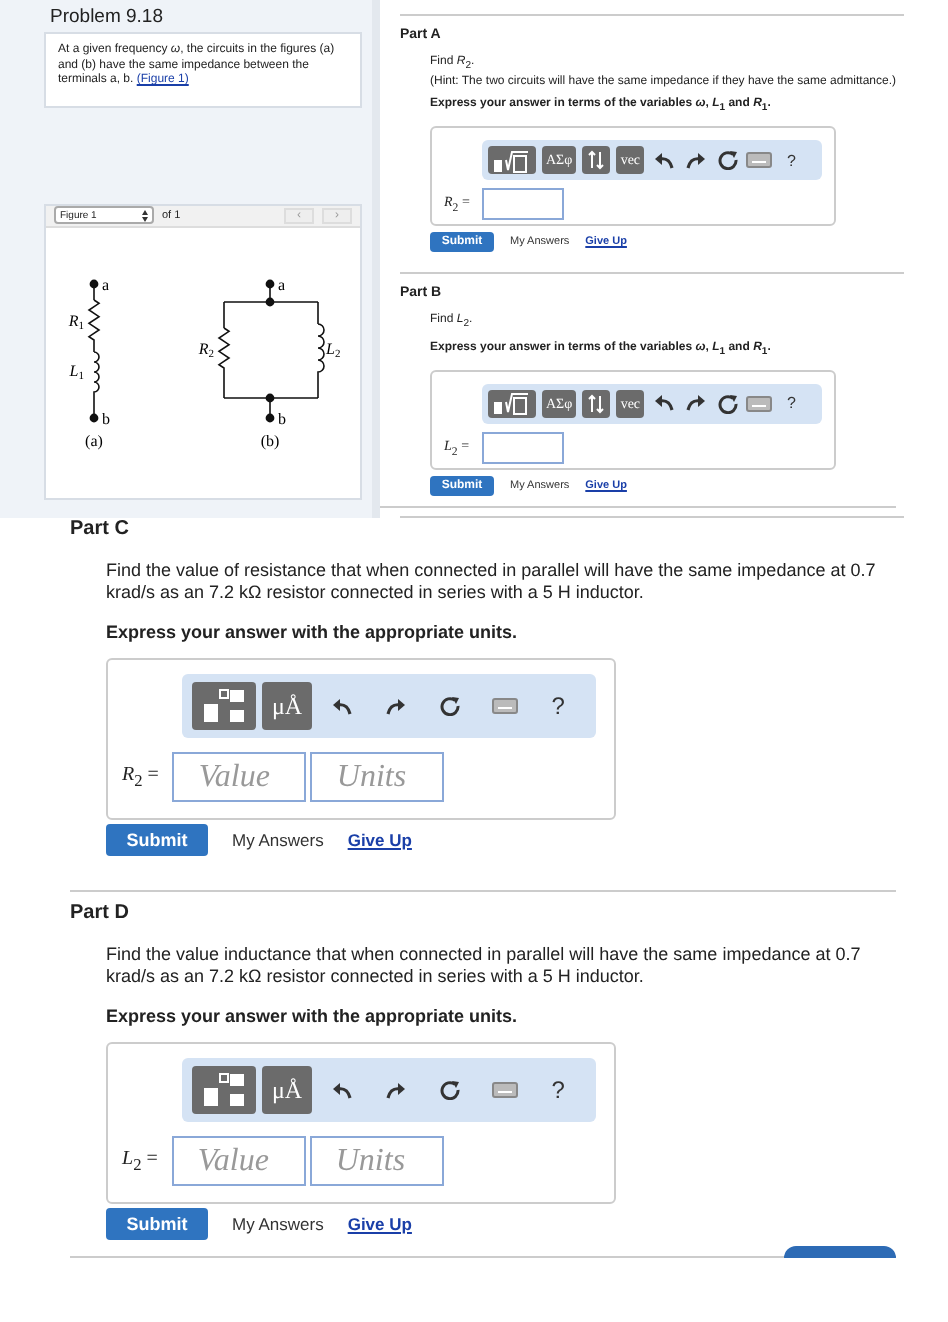  I want to click on part-title: Part D, so click(100, 913).